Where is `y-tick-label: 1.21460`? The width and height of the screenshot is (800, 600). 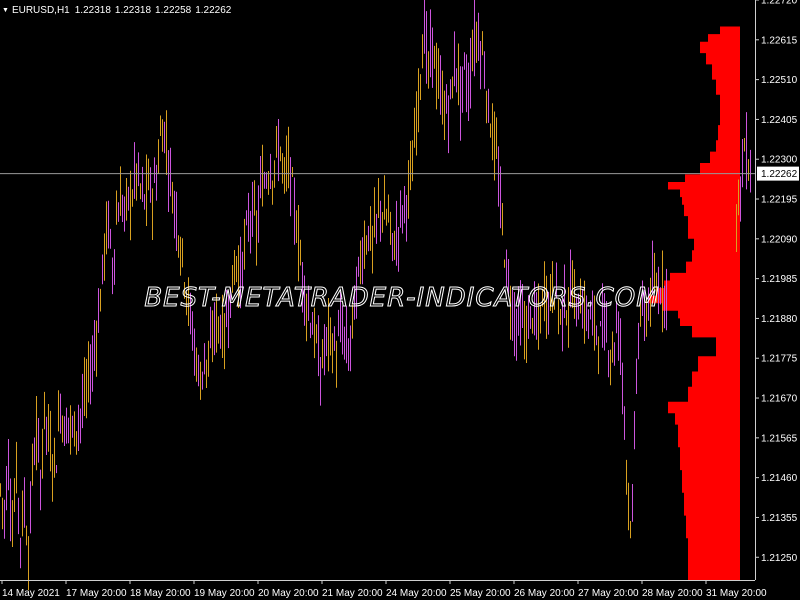 y-tick-label: 1.21460 is located at coordinates (779, 478).